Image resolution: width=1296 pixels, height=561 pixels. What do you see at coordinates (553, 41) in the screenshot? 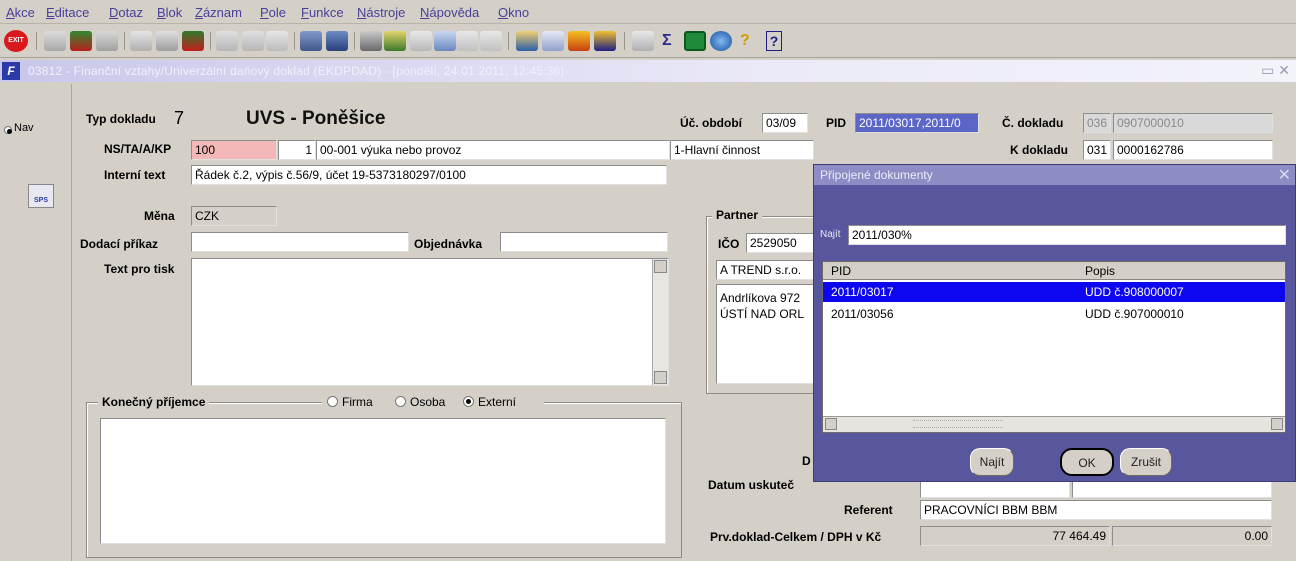
I see `document-icon` at bounding box center [553, 41].